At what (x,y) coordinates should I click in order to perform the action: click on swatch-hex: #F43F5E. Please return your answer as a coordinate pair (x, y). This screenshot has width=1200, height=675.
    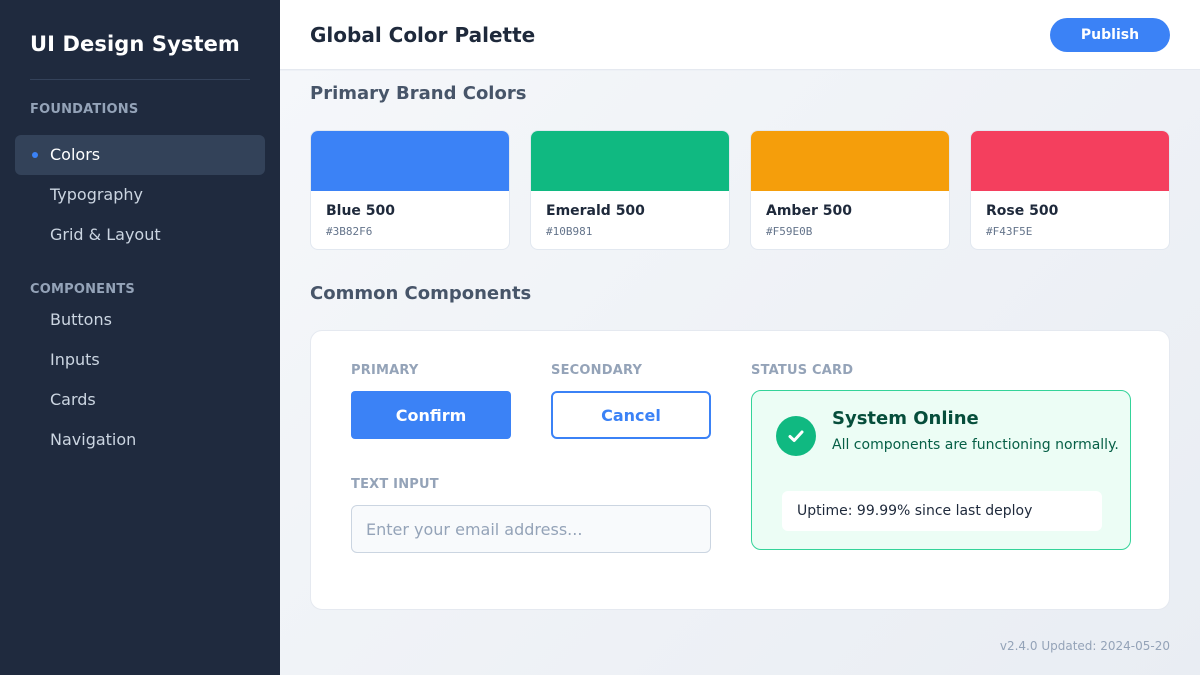
    Looking at the image, I should click on (1009, 231).